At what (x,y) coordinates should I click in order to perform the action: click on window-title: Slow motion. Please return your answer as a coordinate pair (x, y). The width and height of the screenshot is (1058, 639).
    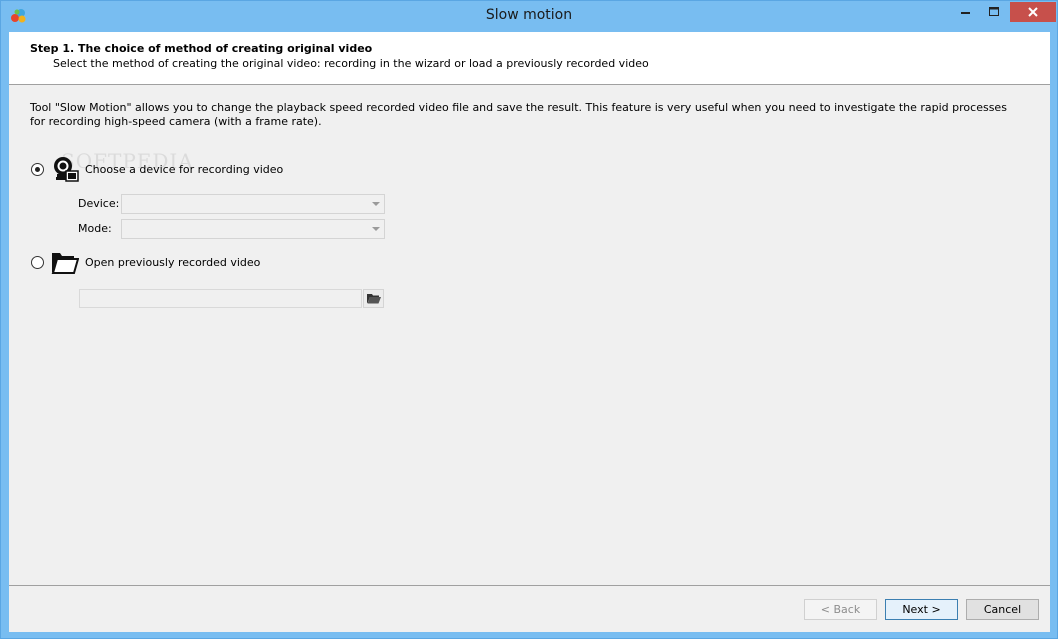
    Looking at the image, I should click on (529, 15).